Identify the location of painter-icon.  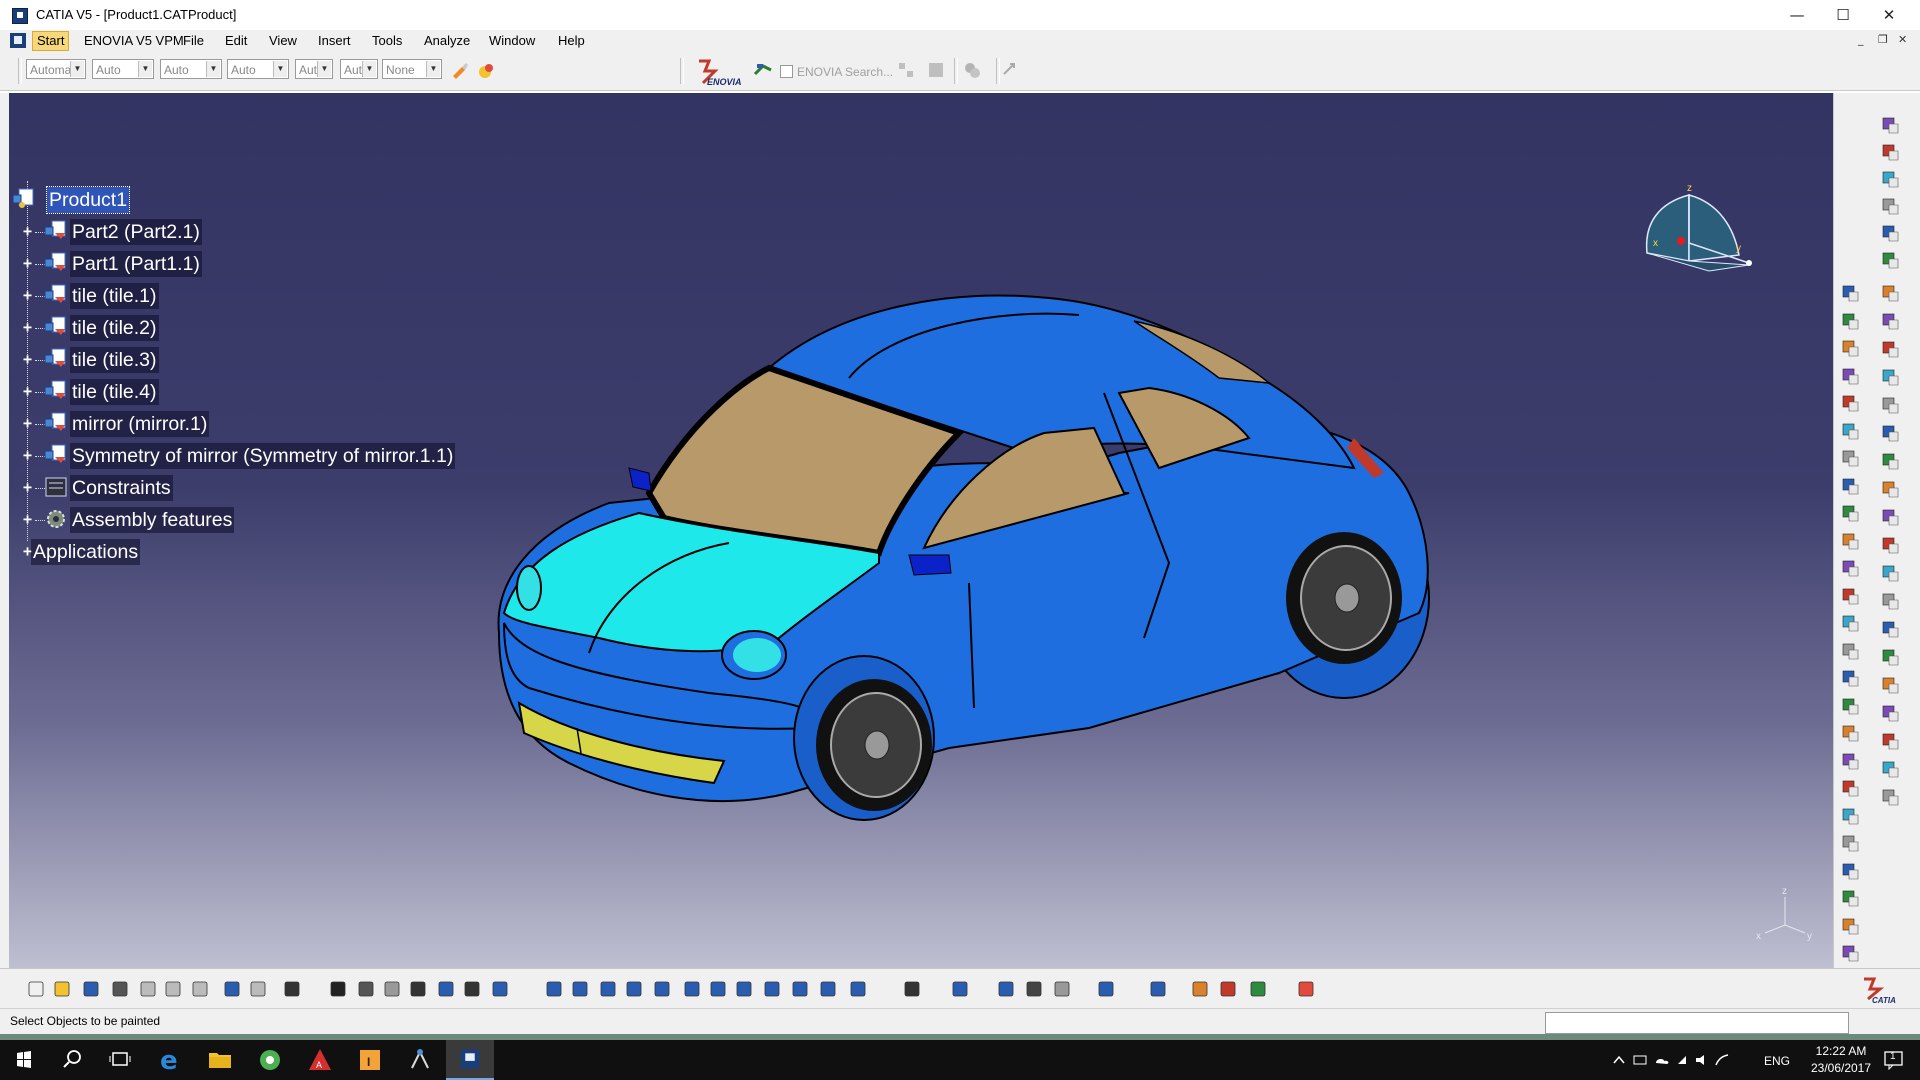
(460, 70).